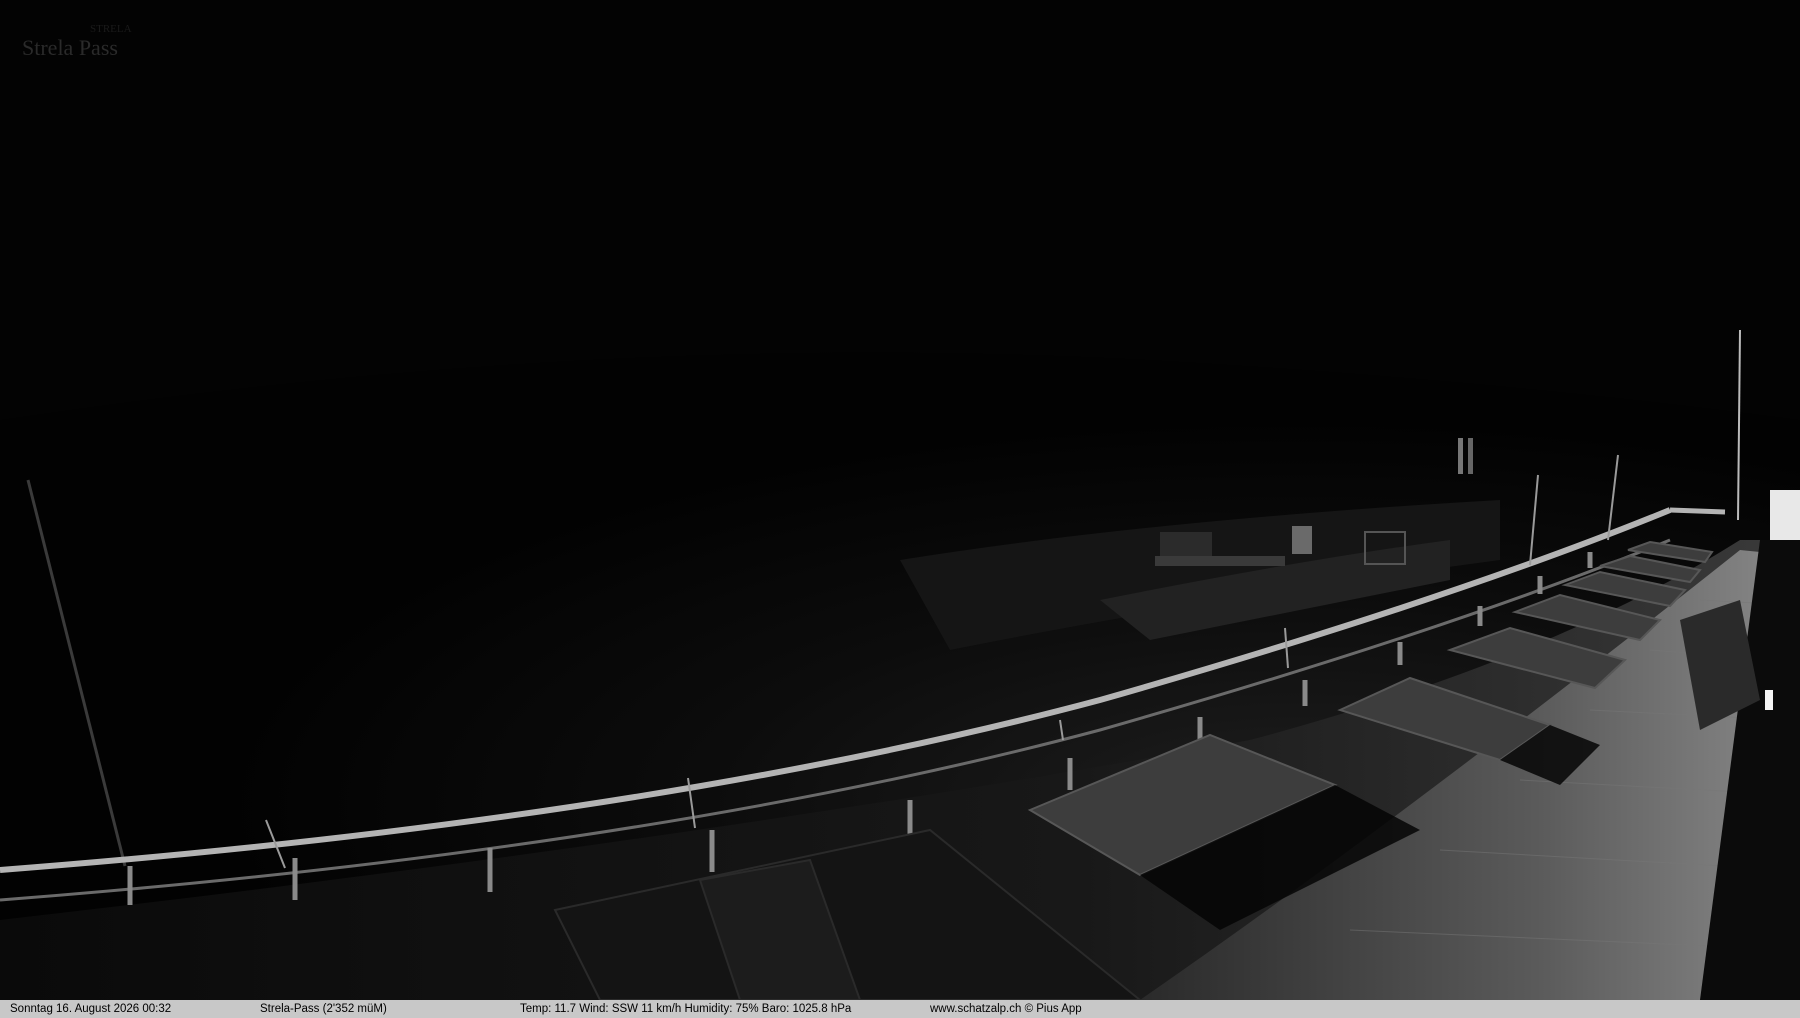 The height and width of the screenshot is (1018, 1800). I want to click on strela-pass-logo: STRELA Strela Pass, so click(77, 41).